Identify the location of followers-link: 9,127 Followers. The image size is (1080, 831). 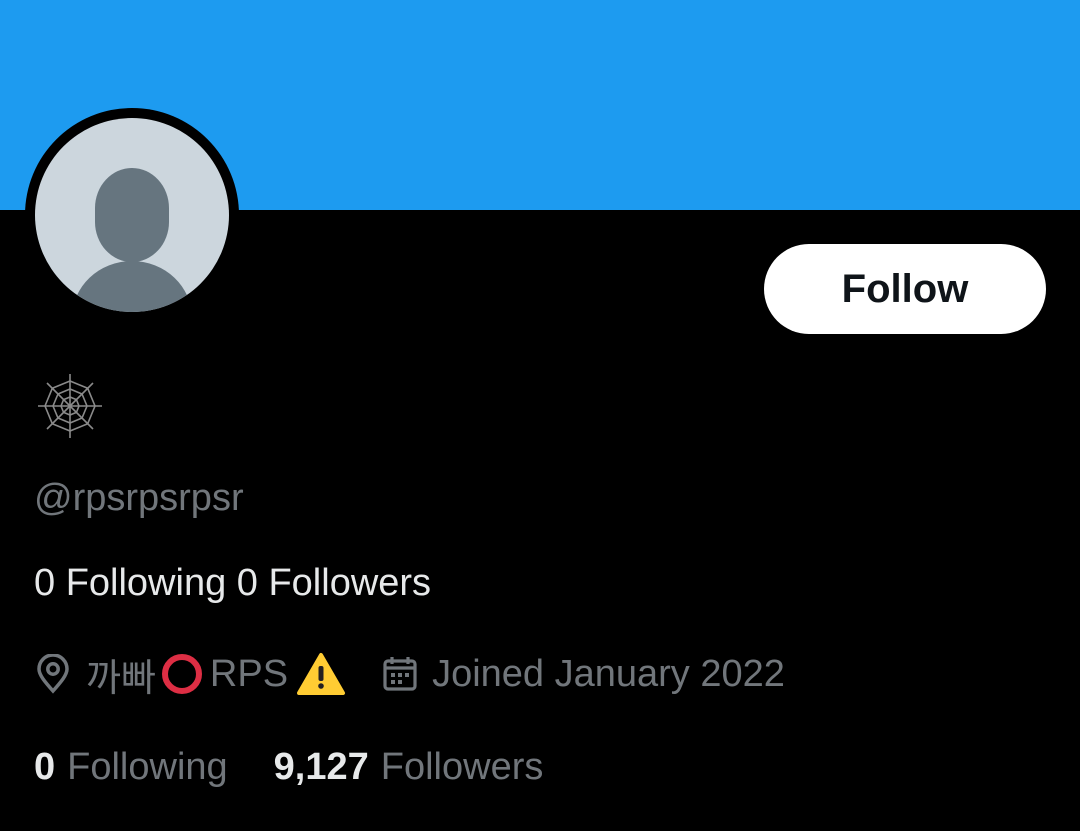
(409, 767).